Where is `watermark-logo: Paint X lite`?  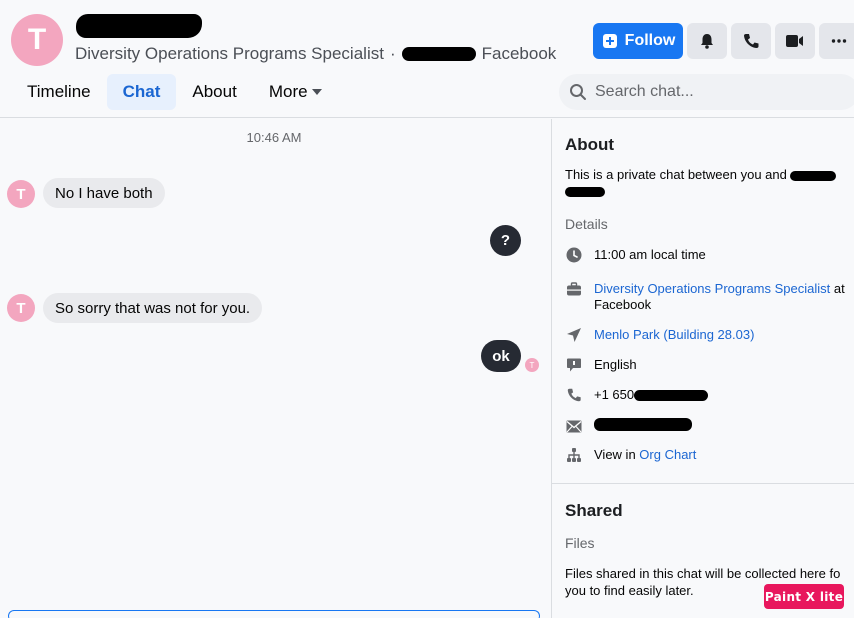
watermark-logo: Paint X lite is located at coordinates (804, 596).